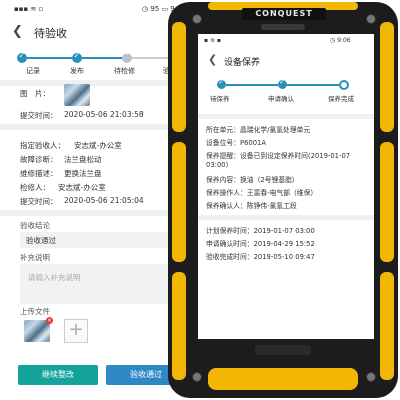  What do you see at coordinates (83, 159) in the screenshot?
I see `diagnosis-value: 法兰盘松动` at bounding box center [83, 159].